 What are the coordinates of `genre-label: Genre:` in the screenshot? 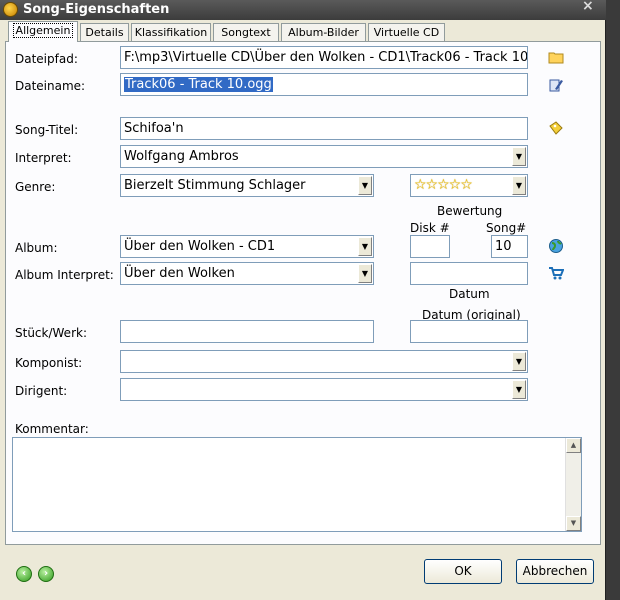 It's located at (35, 187).